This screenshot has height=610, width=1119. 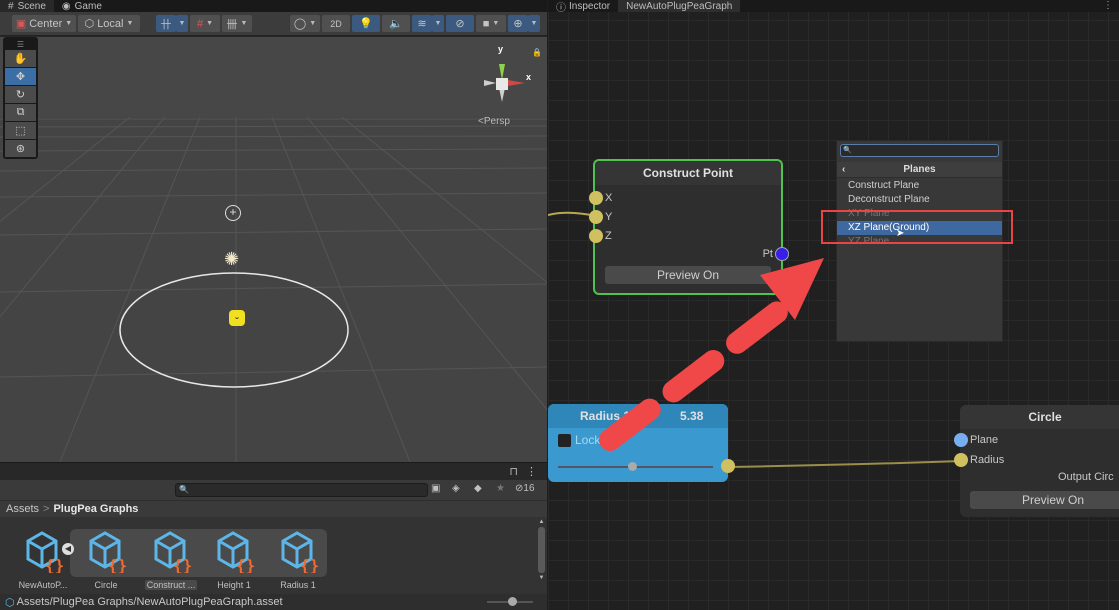 I want to click on menu-item: Deconstruct Plane, so click(x=919, y=200).